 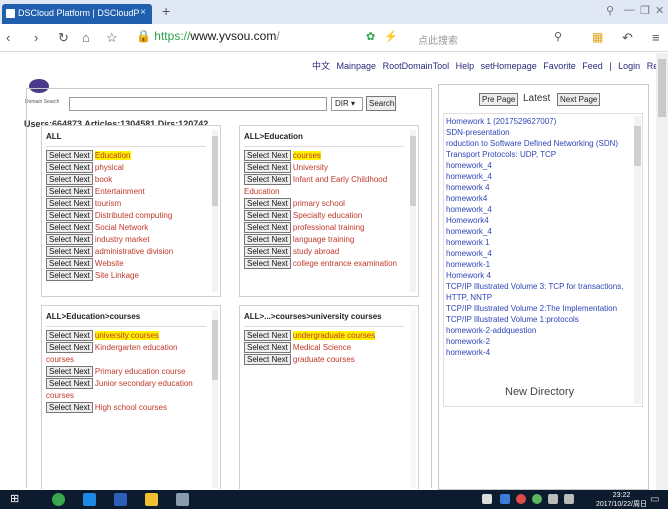 What do you see at coordinates (558, 36) in the screenshot?
I see `magnifier-icon: ⚲` at bounding box center [558, 36].